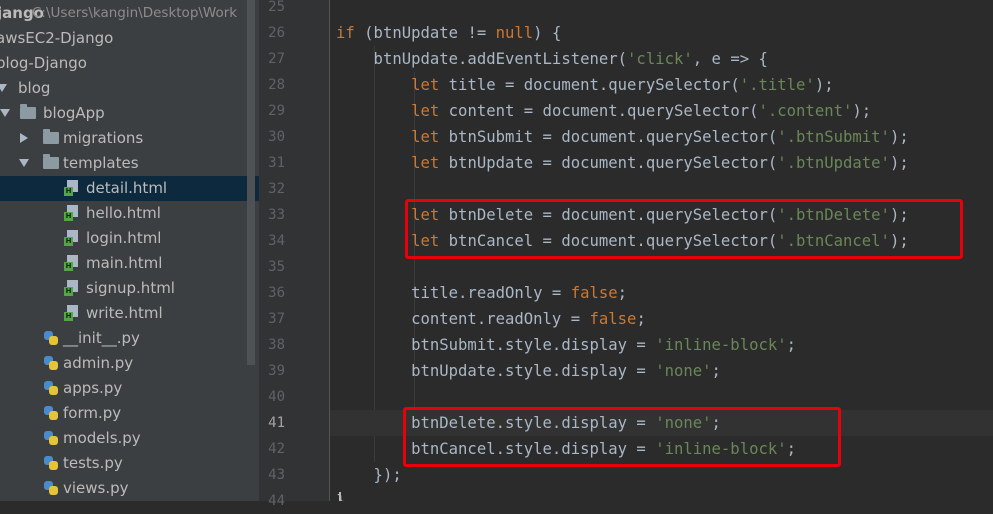 The height and width of the screenshot is (514, 993). I want to click on tree-item-awsec2-django: awsEC2-Django, so click(129, 38).